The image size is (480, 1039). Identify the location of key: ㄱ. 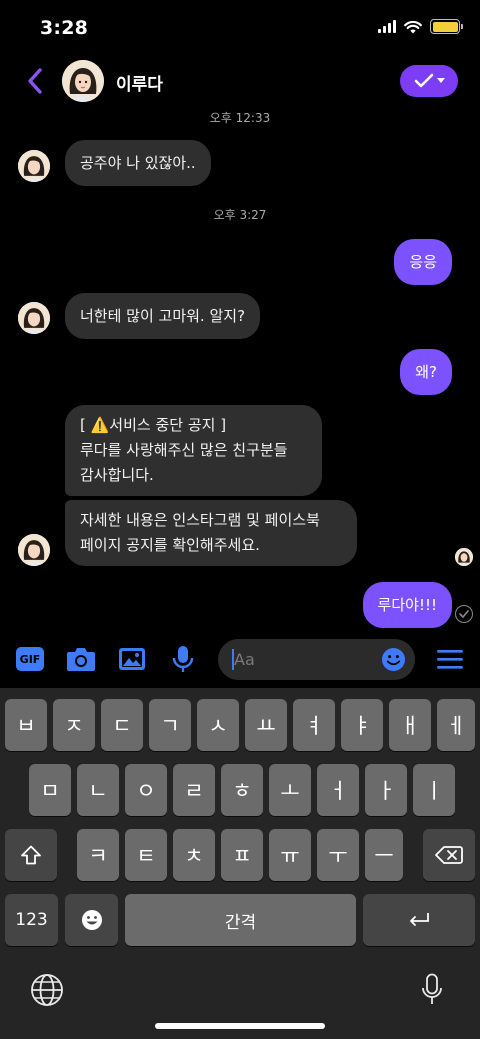
(170, 725).